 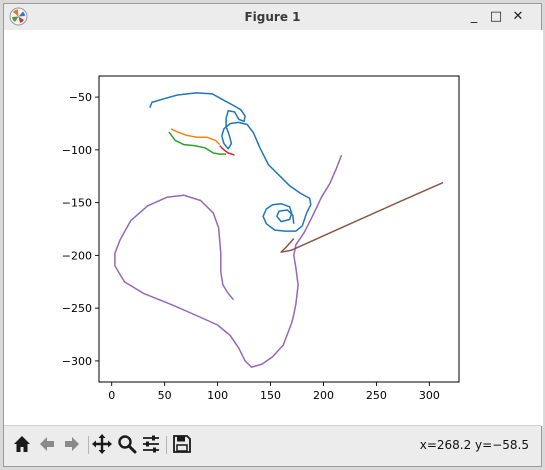 I want to click on x-tick-label: 200, so click(x=323, y=395).